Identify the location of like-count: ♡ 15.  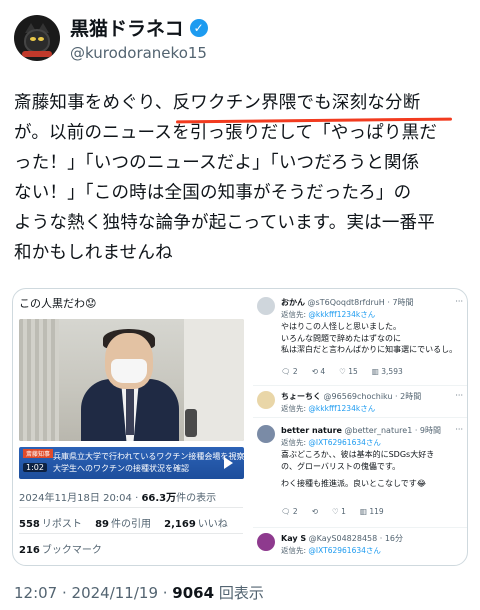
(348, 371).